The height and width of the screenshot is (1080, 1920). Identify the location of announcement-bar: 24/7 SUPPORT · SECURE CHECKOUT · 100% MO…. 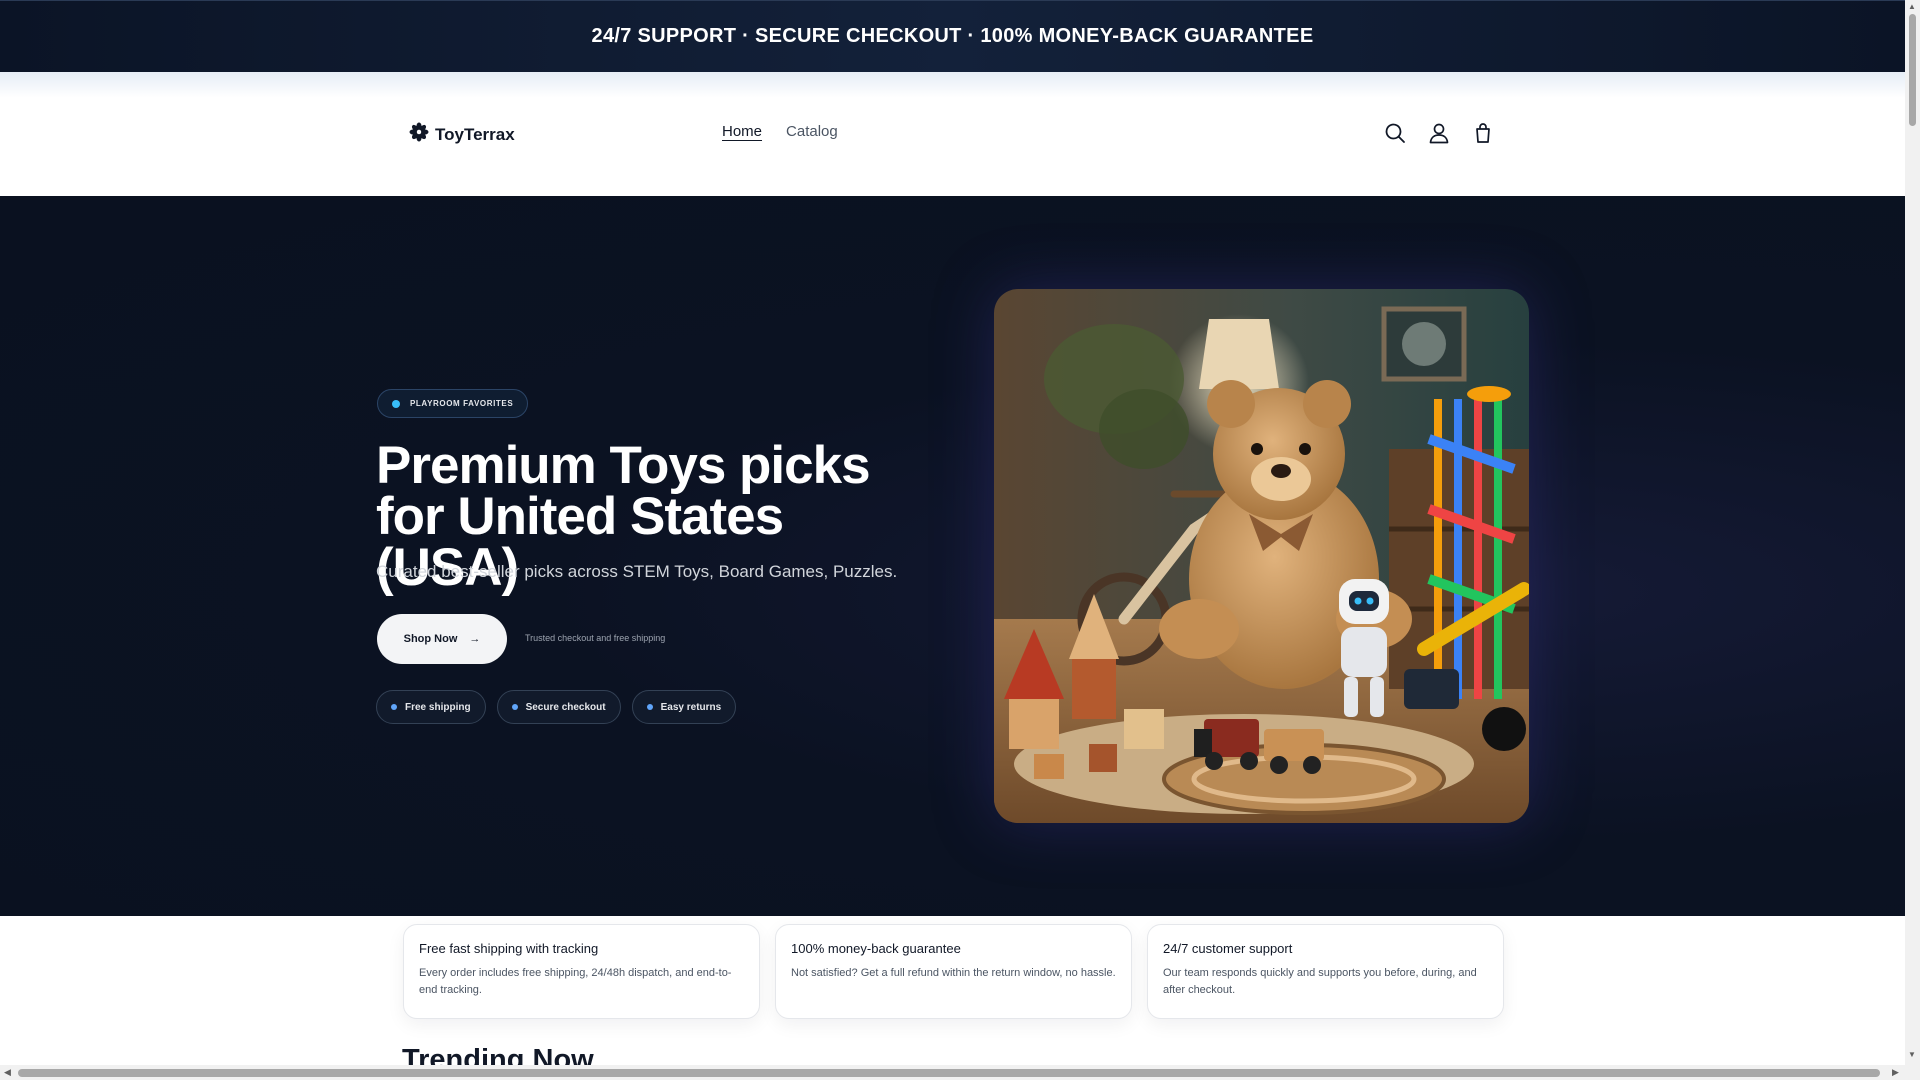
(952, 36).